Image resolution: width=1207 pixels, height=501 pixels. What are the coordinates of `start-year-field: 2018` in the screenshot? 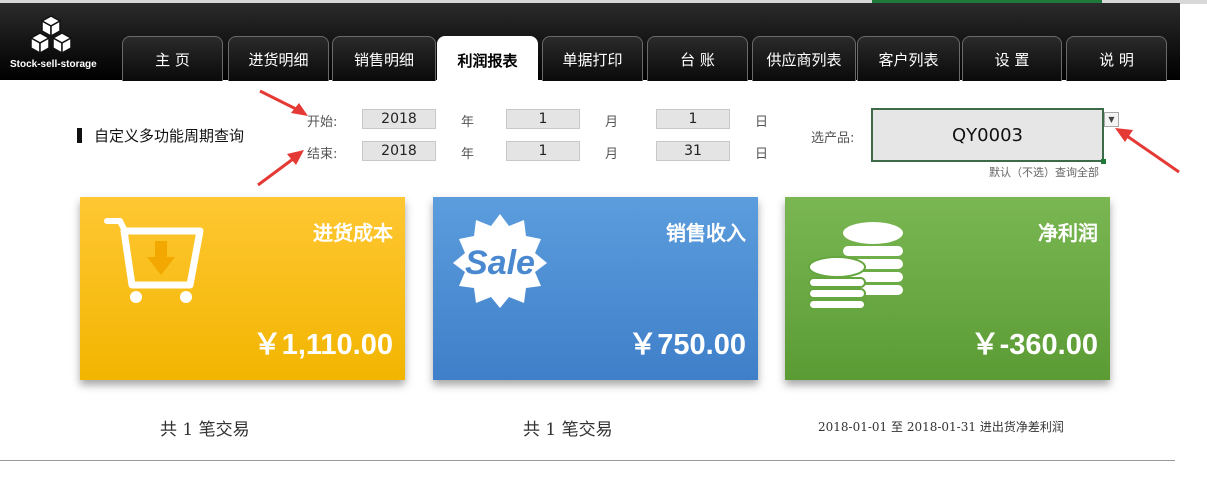 It's located at (399, 119).